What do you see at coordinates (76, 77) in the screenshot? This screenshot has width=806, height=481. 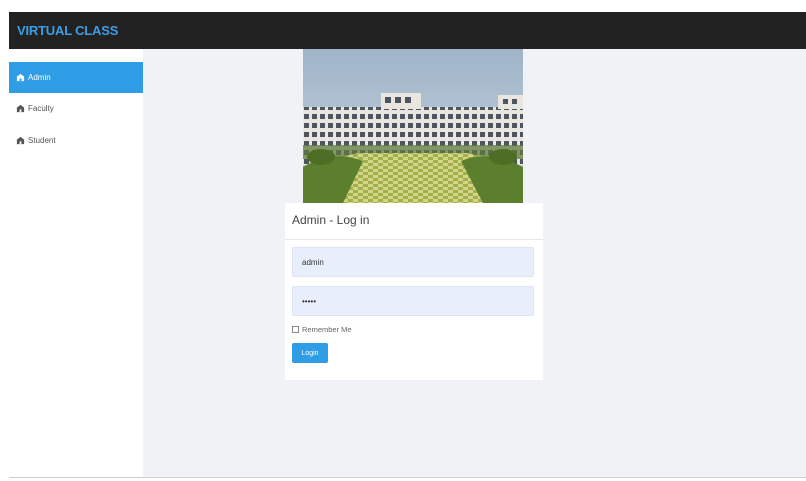 I see `sidebar-item-admin: Admin` at bounding box center [76, 77].